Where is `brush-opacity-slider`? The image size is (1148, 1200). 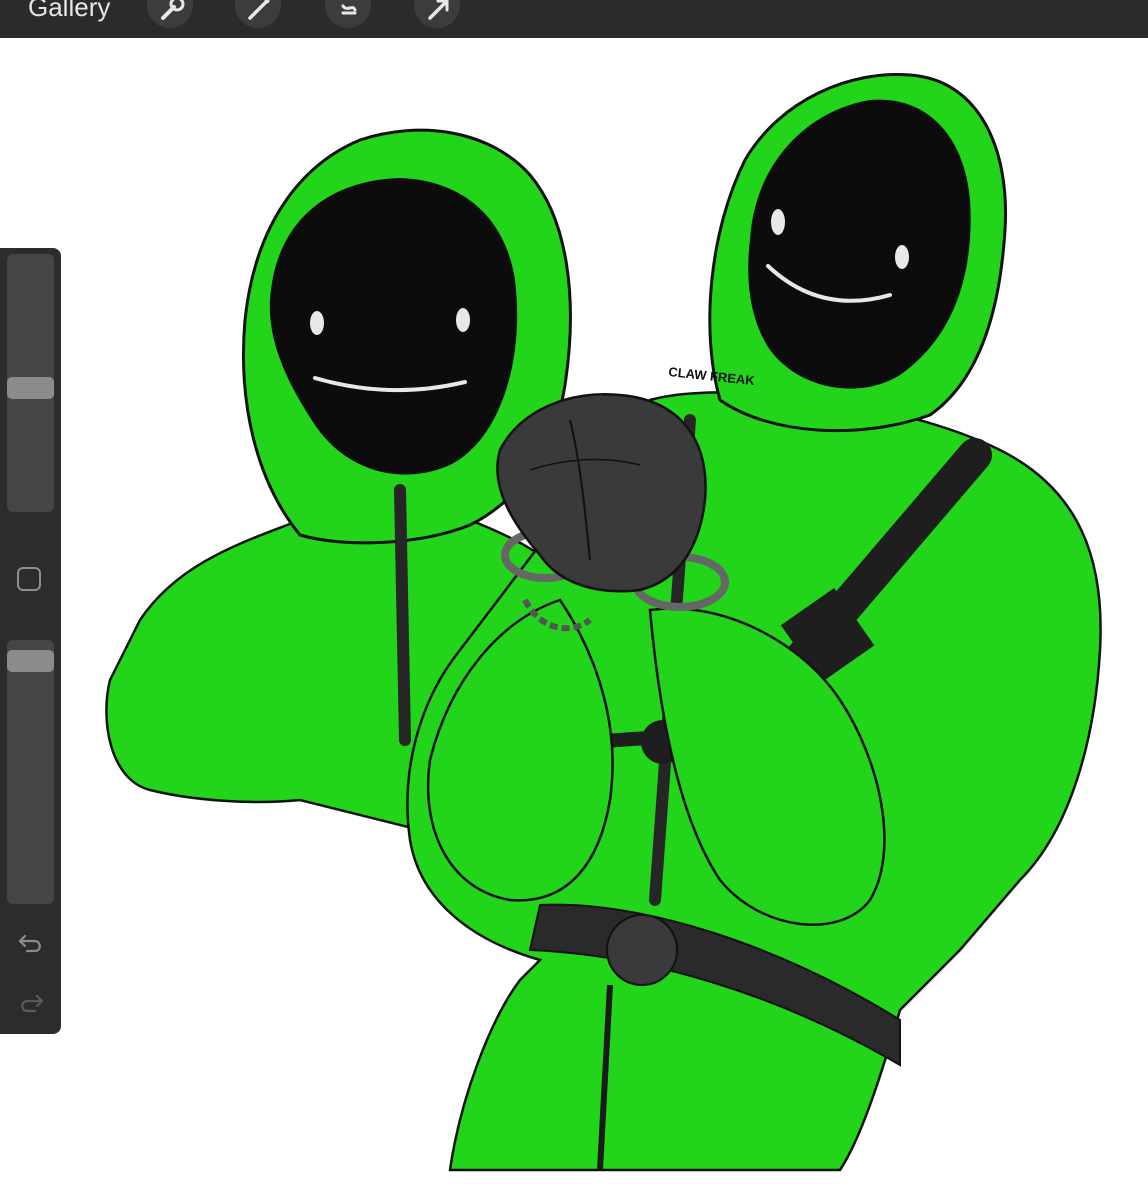
brush-opacity-slider is located at coordinates (30, 772).